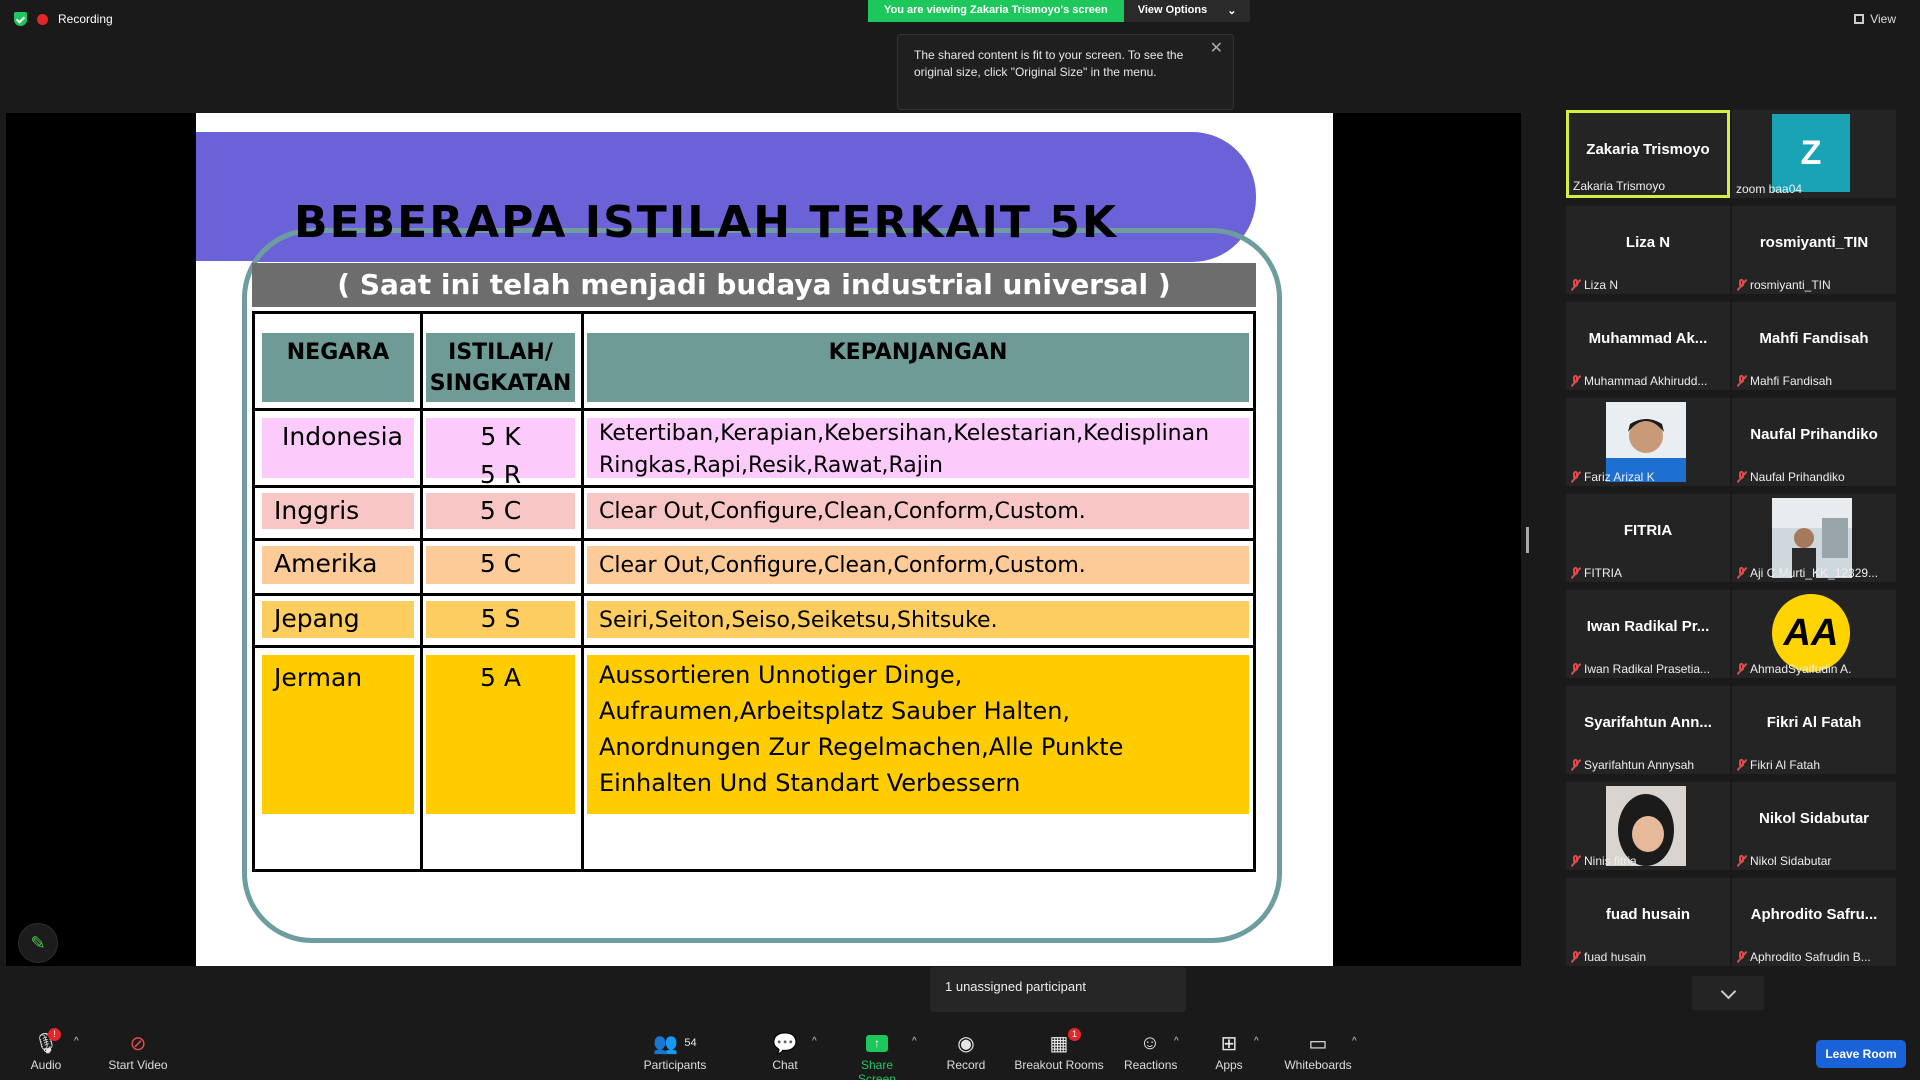 This screenshot has height=1080, width=1920. I want to click on view-button: View, so click(1875, 19).